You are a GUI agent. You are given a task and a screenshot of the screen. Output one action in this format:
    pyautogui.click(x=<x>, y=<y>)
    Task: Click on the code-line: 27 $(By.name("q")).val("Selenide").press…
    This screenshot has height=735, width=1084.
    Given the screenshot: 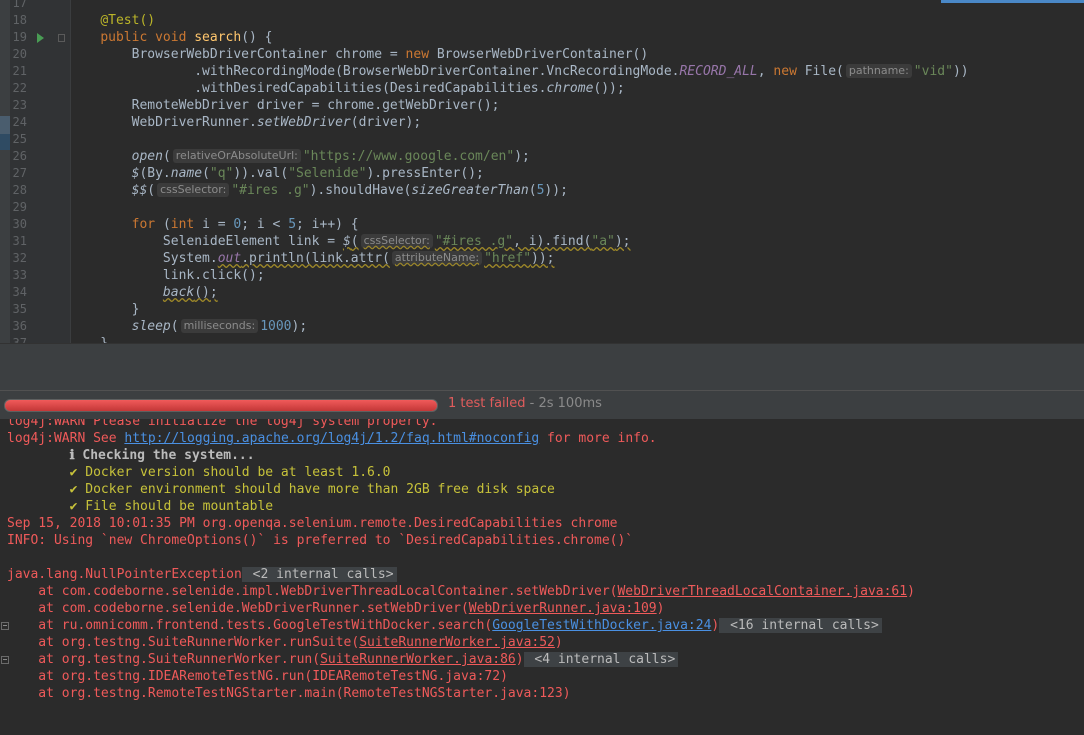 What is the action you would take?
    pyautogui.click(x=542, y=173)
    